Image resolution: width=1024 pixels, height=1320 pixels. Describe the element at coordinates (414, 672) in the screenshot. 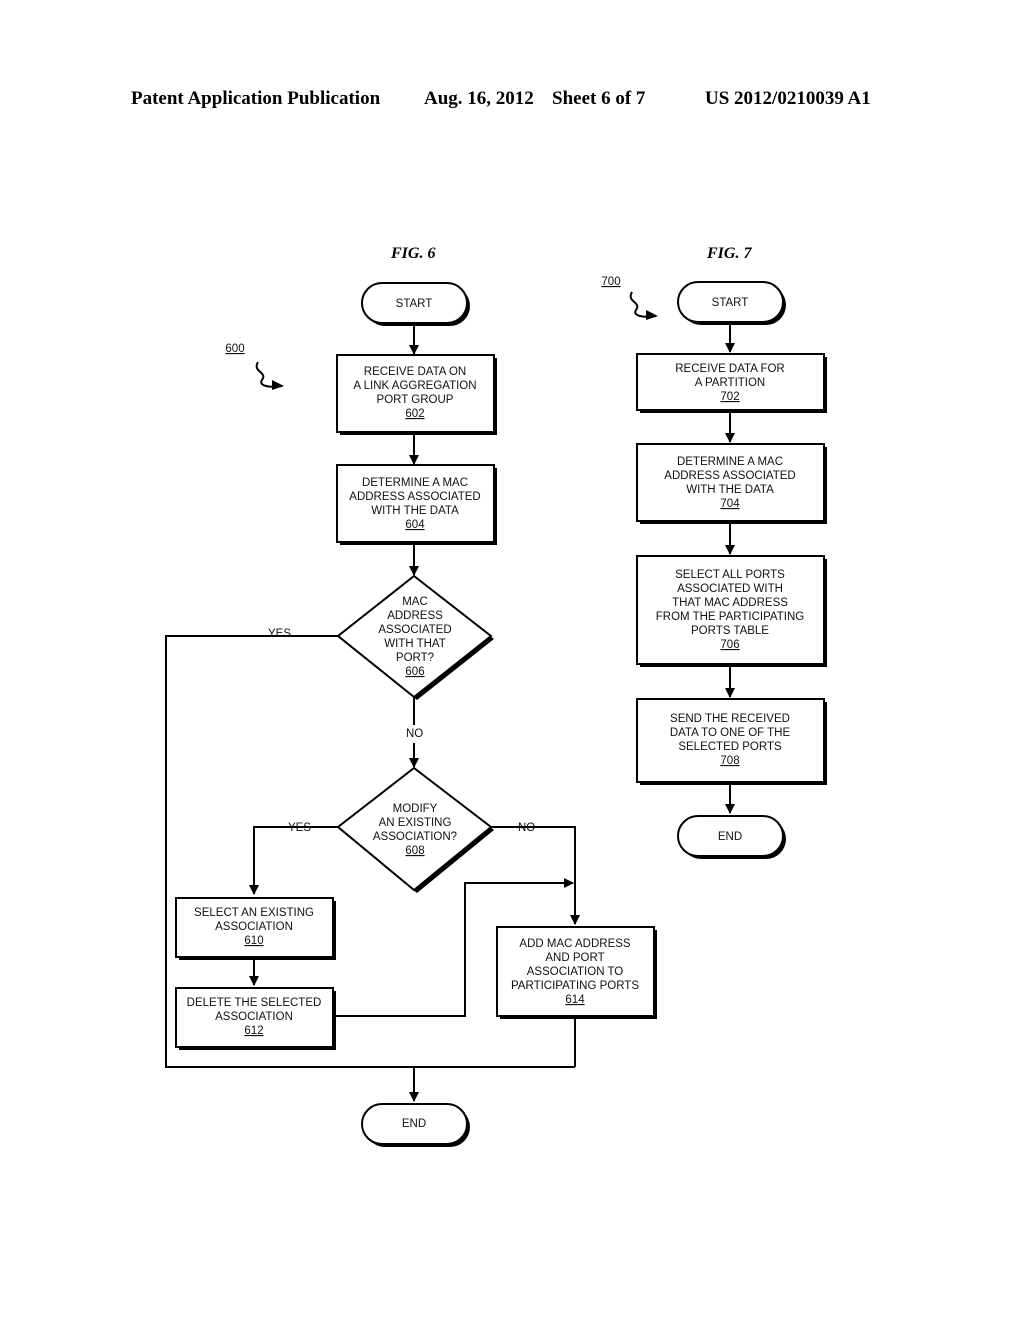

I see `step-ref: 606` at that location.